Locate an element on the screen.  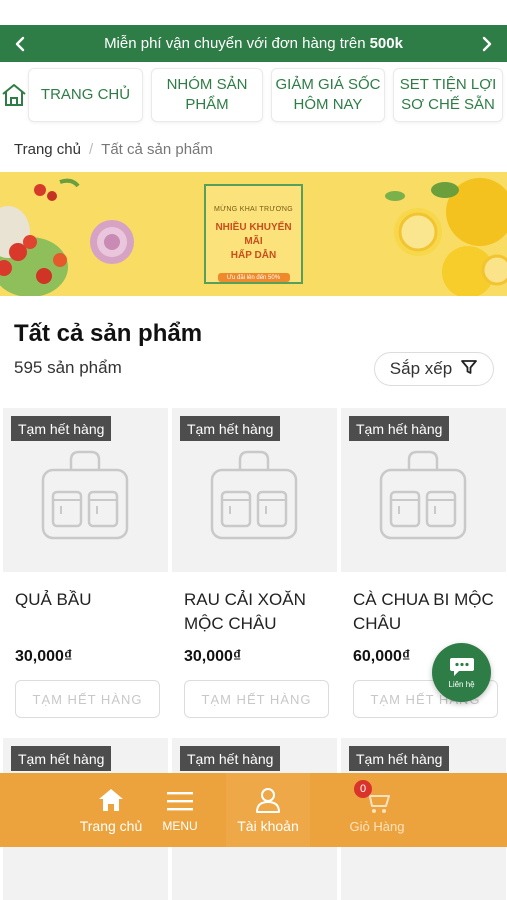
sort-button: Sắp xếp is located at coordinates (434, 369).